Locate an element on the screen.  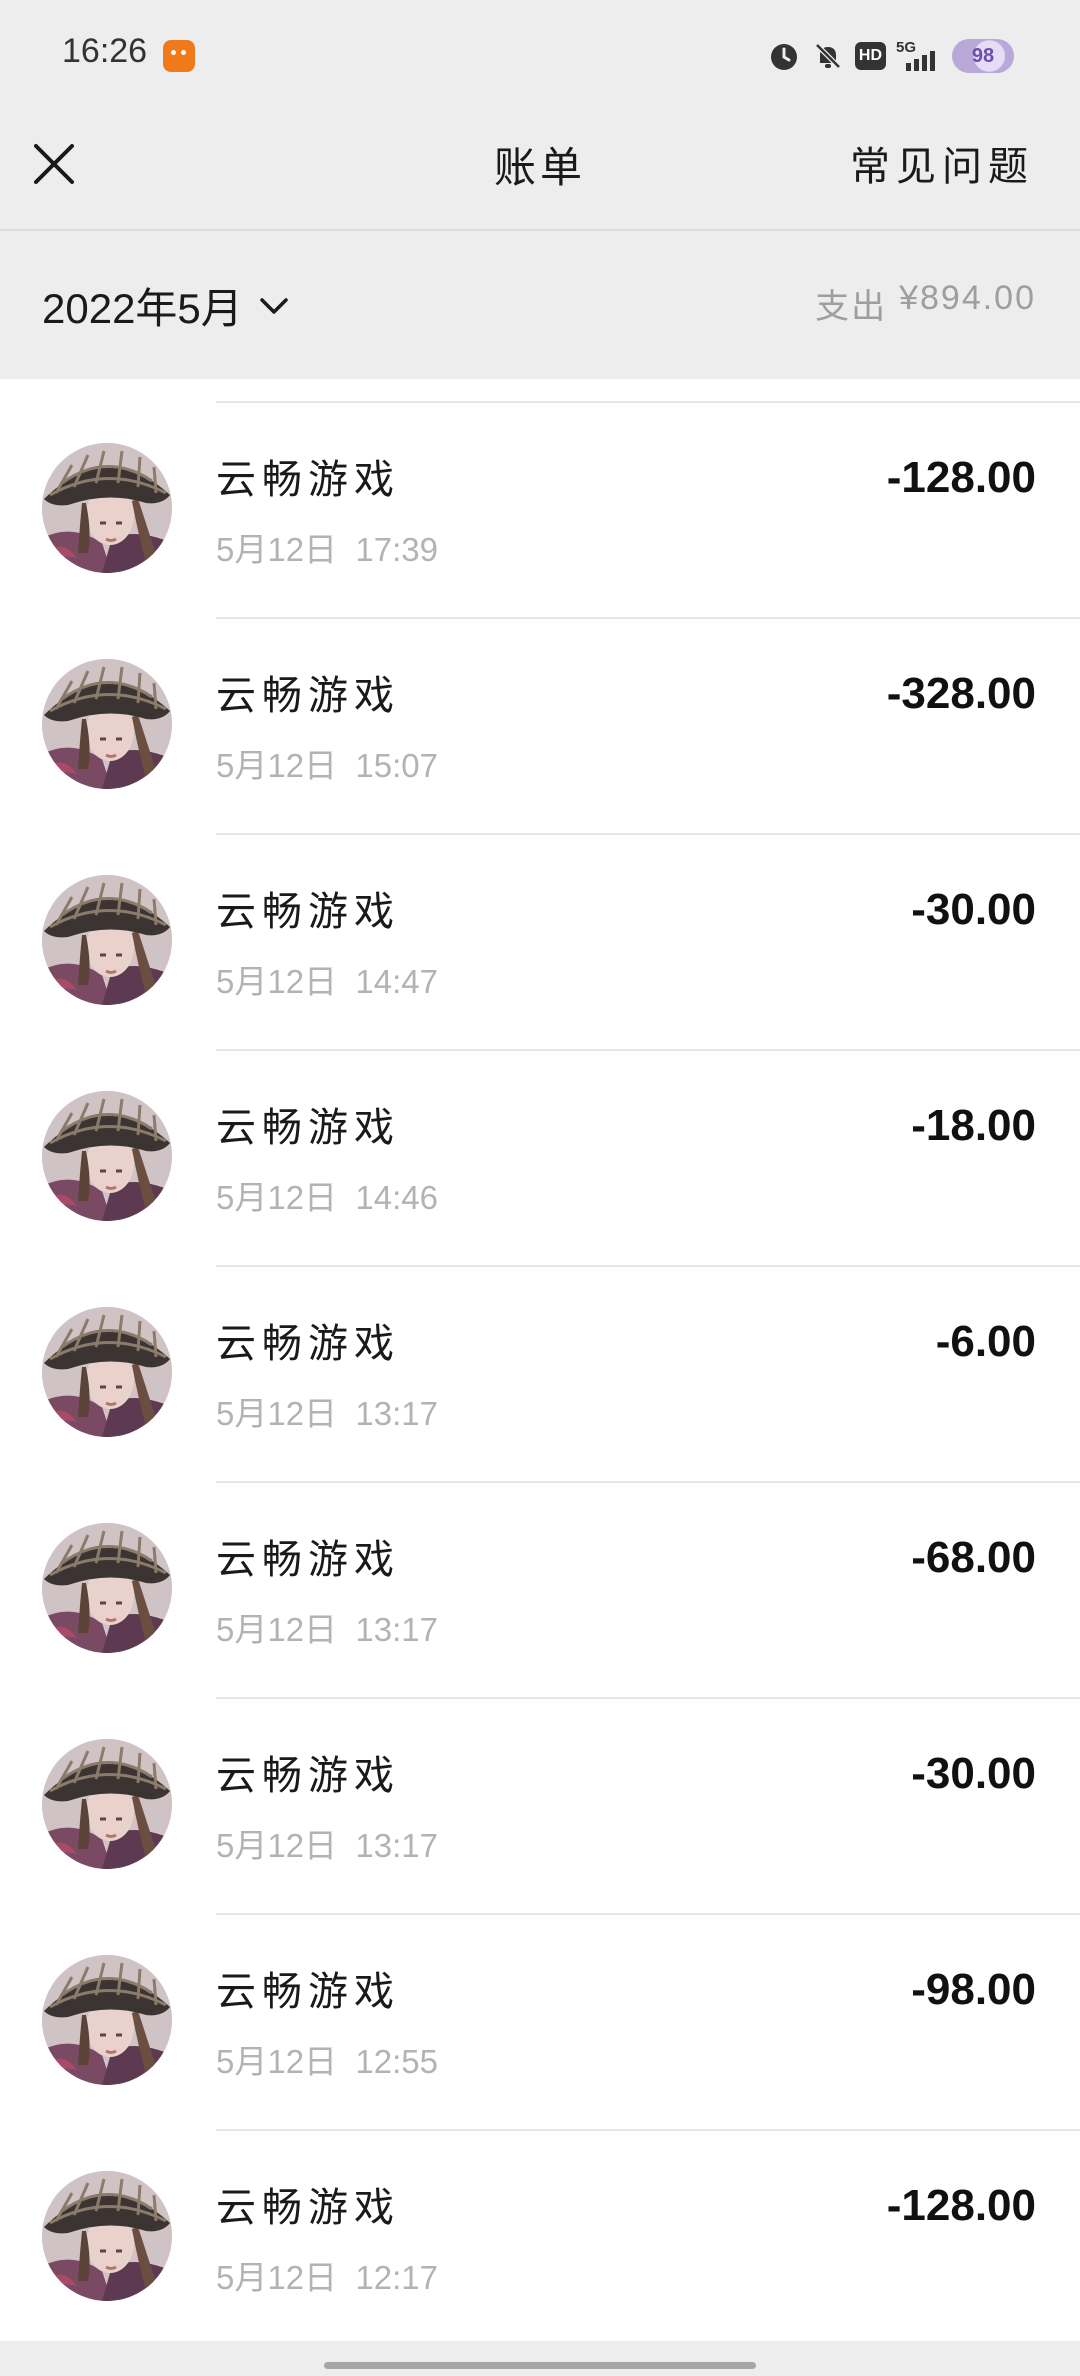
month-label: 2022年5月 is located at coordinates (142, 308).